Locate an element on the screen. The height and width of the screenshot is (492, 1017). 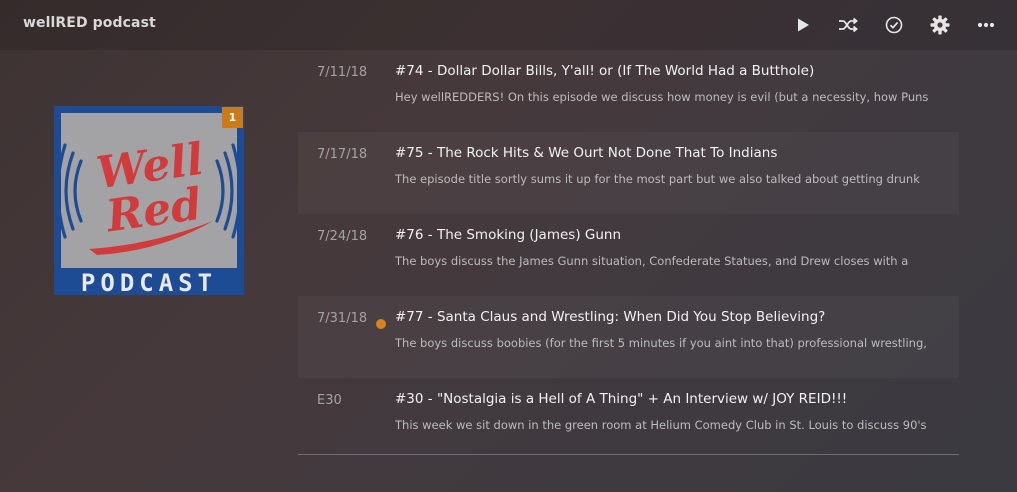
episode-date: E30 is located at coordinates (329, 400).